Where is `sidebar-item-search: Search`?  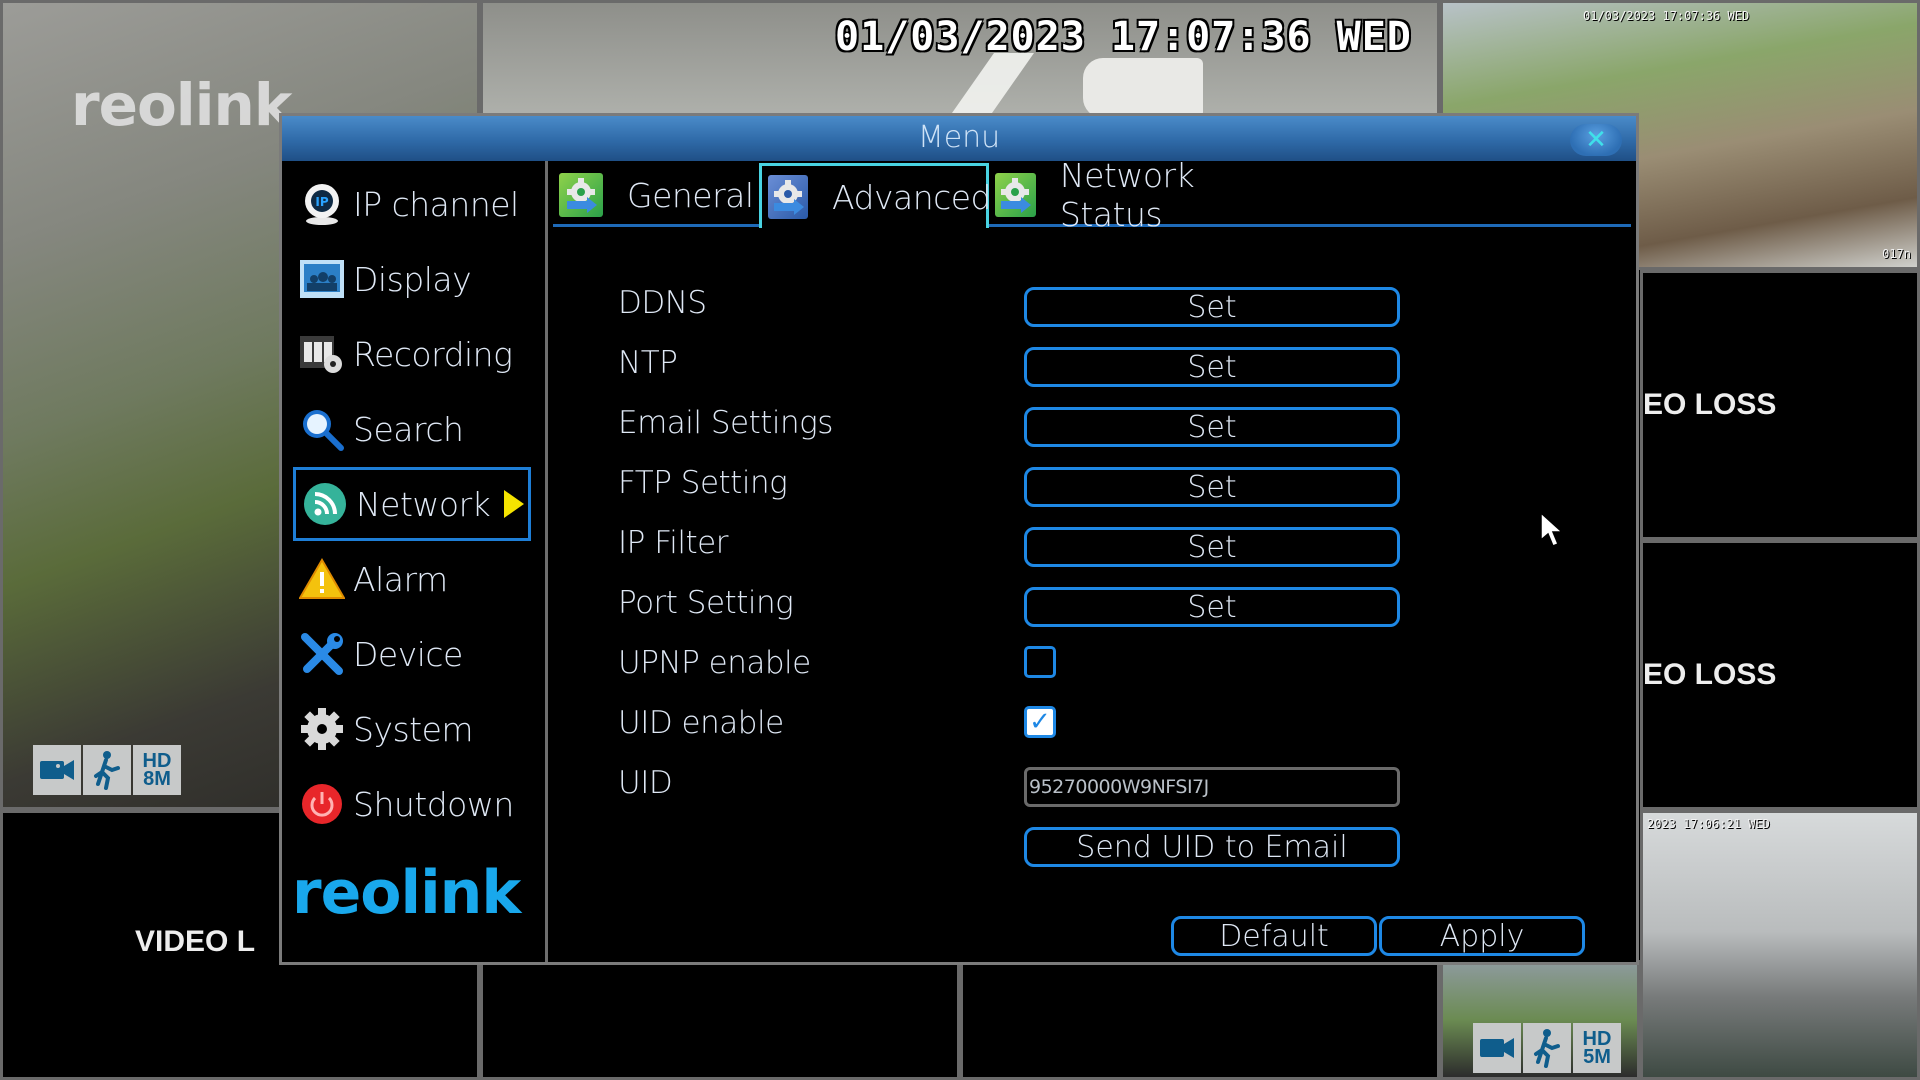
sidebar-item-search: Search is located at coordinates (410, 429).